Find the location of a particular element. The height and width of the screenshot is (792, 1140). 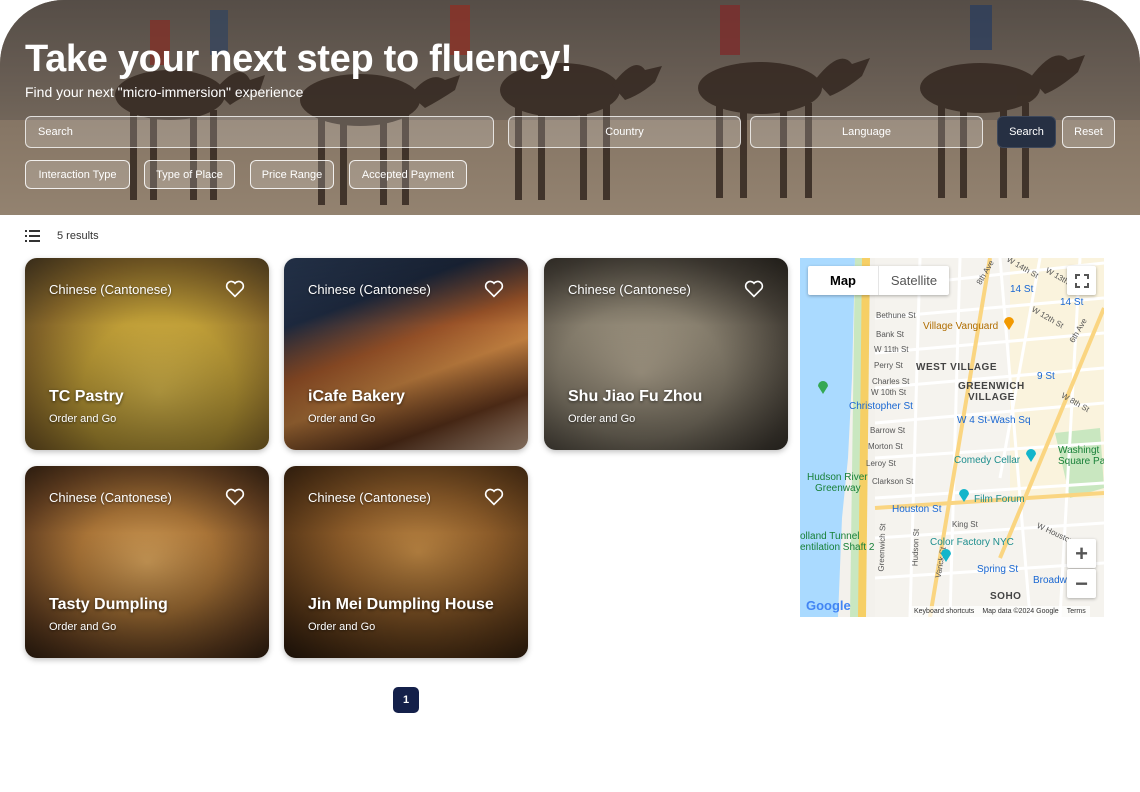

zoom-in-button: + is located at coordinates (1081, 553).